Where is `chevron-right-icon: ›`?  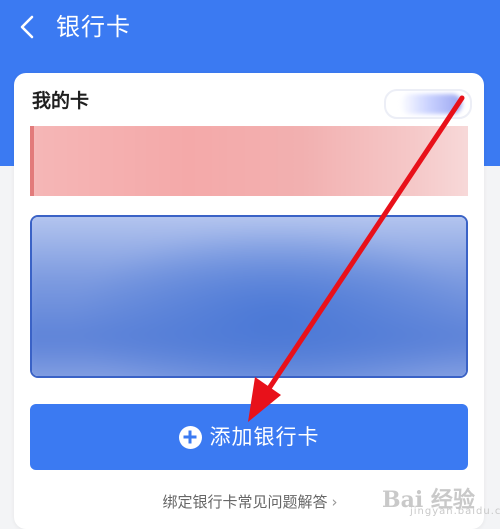
chevron-right-icon: › is located at coordinates (334, 502).